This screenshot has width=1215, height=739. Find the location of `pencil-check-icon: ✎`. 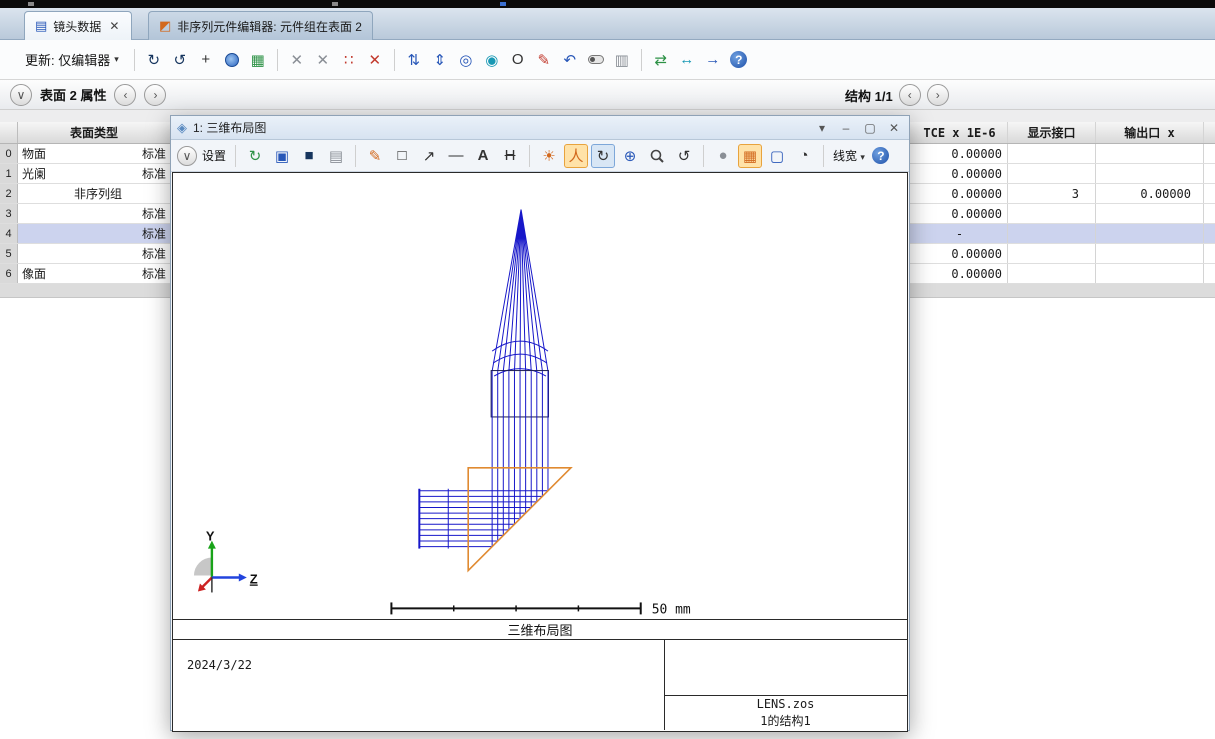

pencil-check-icon: ✎ is located at coordinates (544, 60).